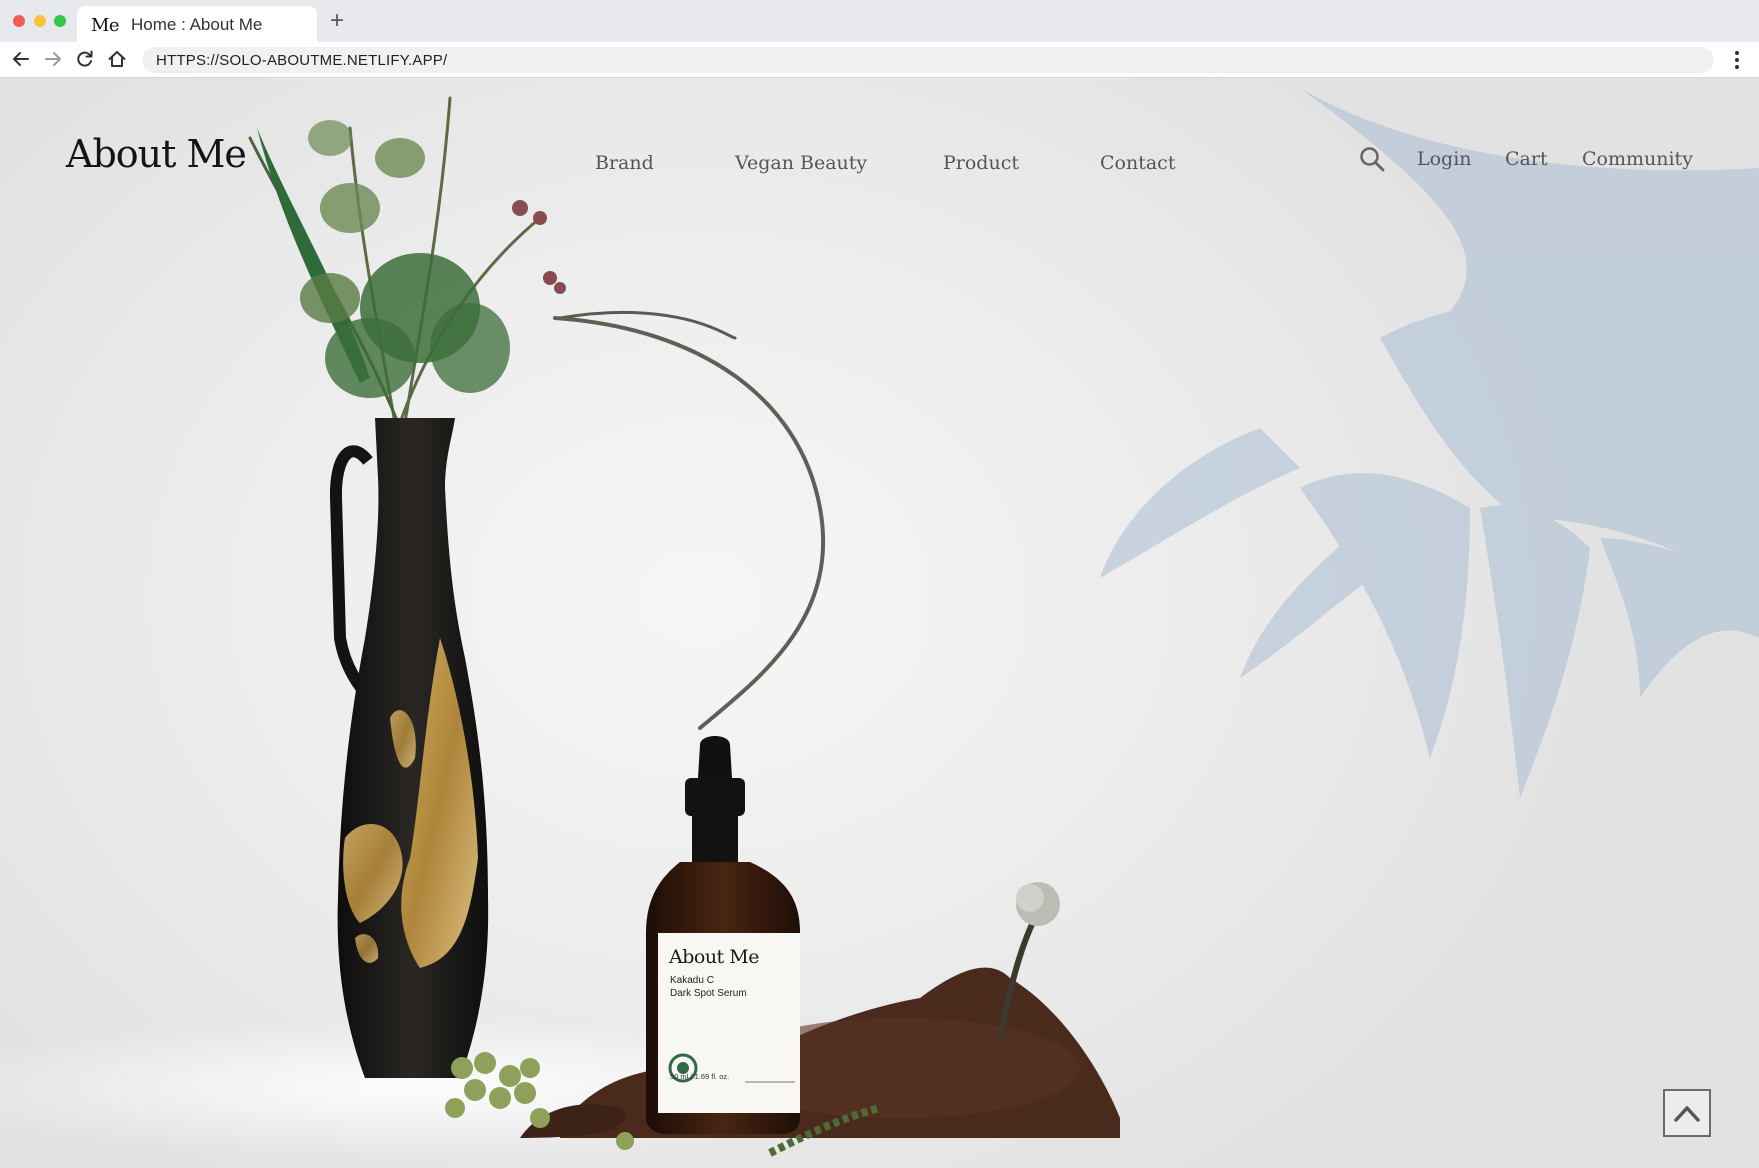 The height and width of the screenshot is (1168, 1759). I want to click on cart-link: Cart, so click(1526, 159).